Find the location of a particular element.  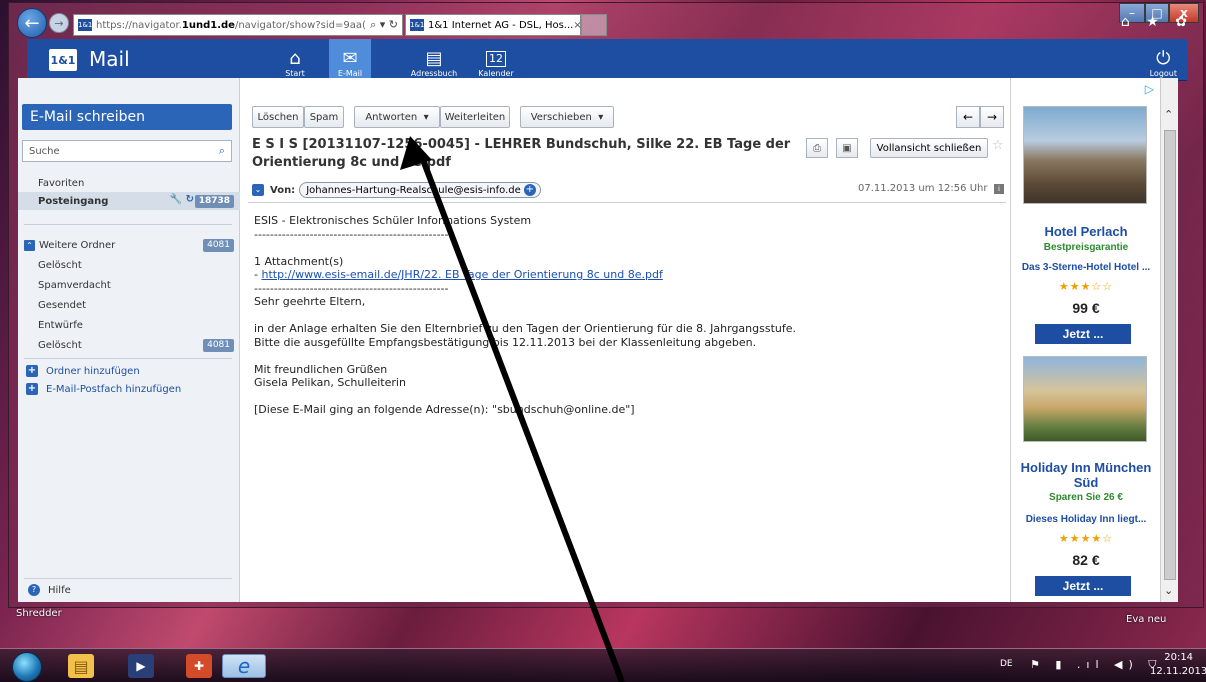

logout-button: ⏻ Logout is located at coordinates (1163, 60).